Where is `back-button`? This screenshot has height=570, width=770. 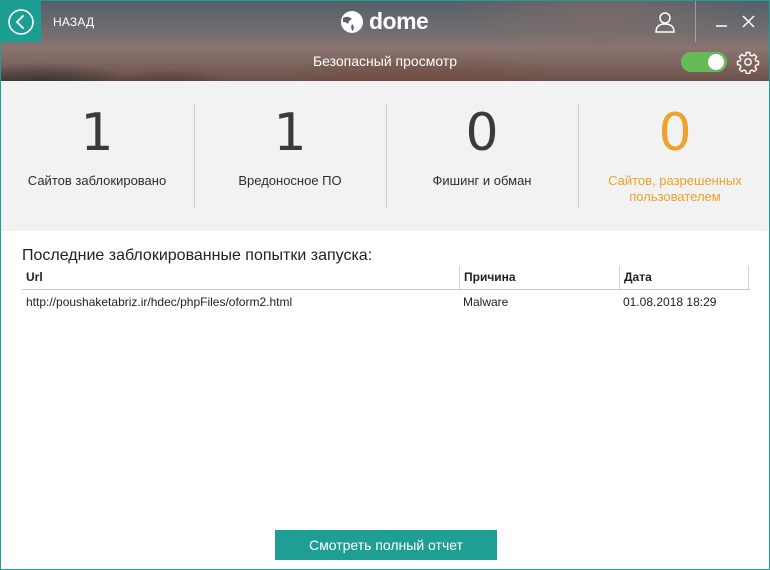
back-button is located at coordinates (21, 21).